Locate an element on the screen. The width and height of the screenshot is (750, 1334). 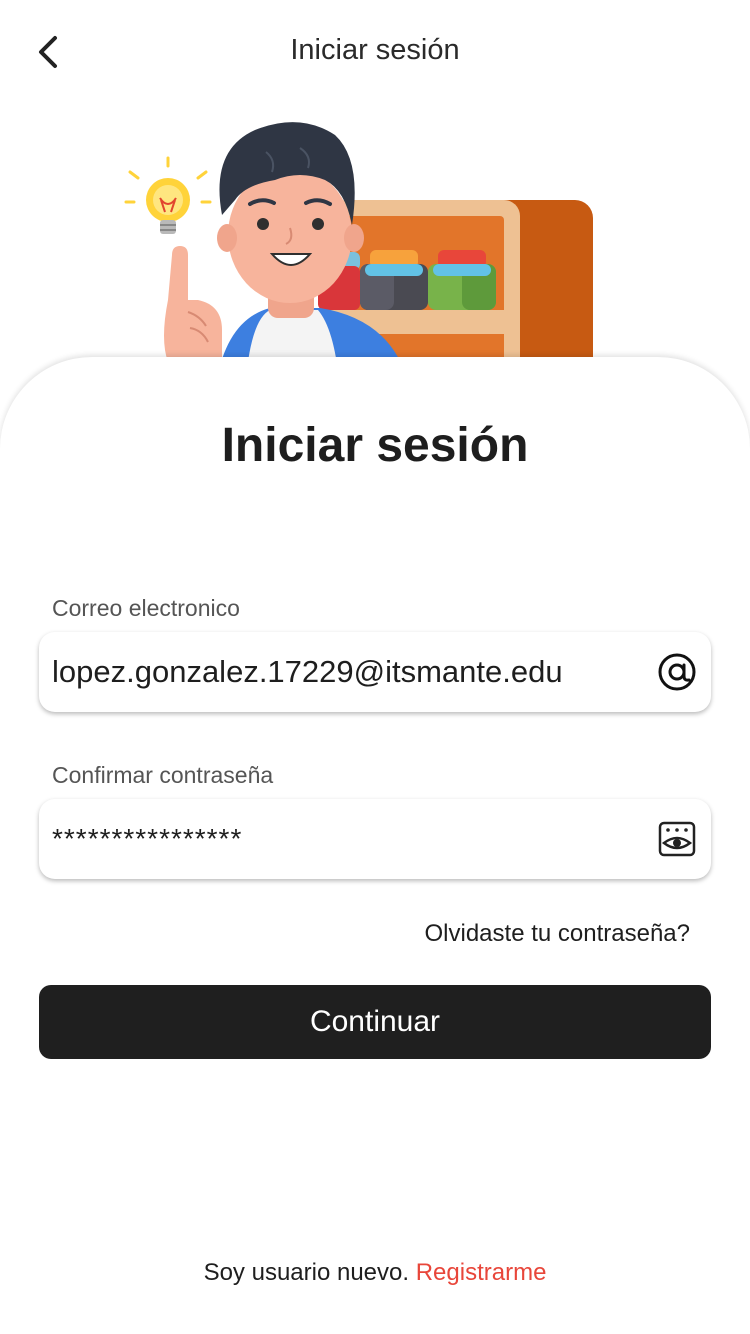
email-input is located at coordinates (350, 672).